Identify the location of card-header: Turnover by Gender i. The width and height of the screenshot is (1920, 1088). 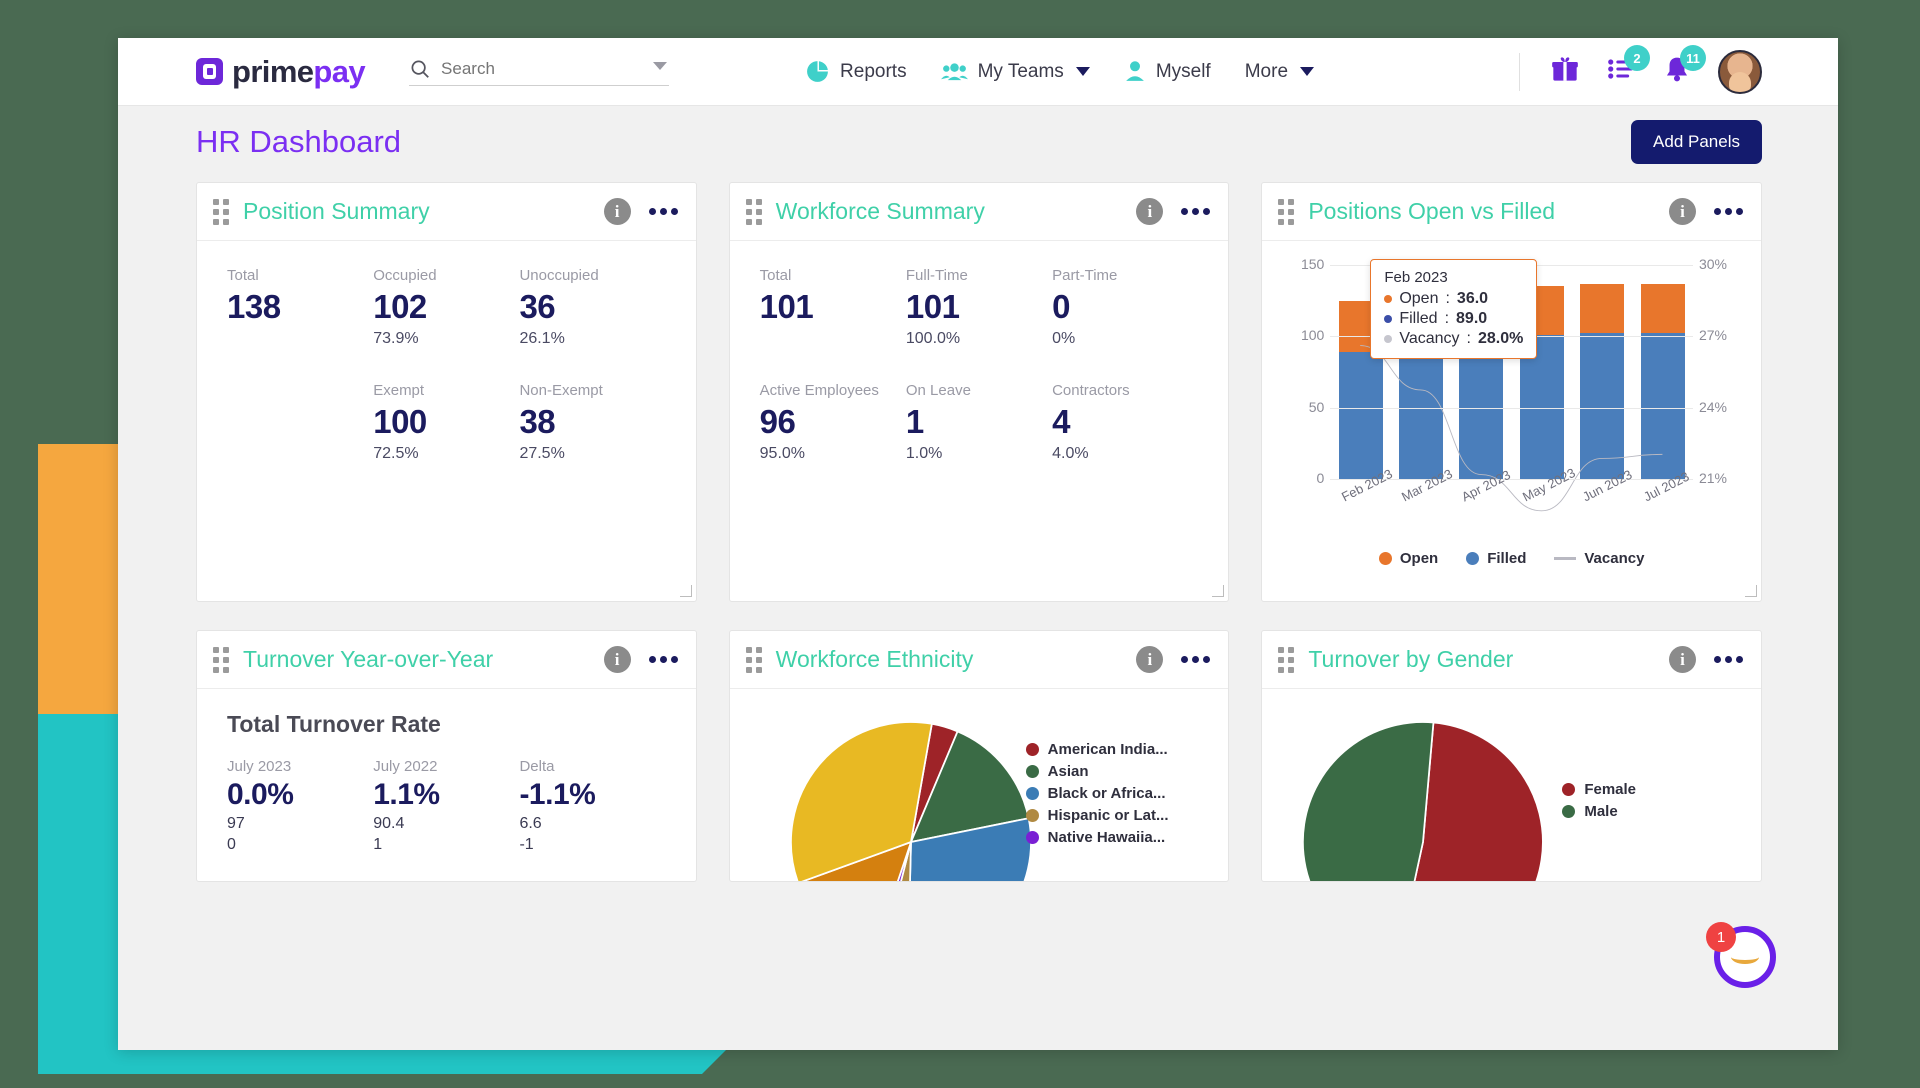
(1511, 660).